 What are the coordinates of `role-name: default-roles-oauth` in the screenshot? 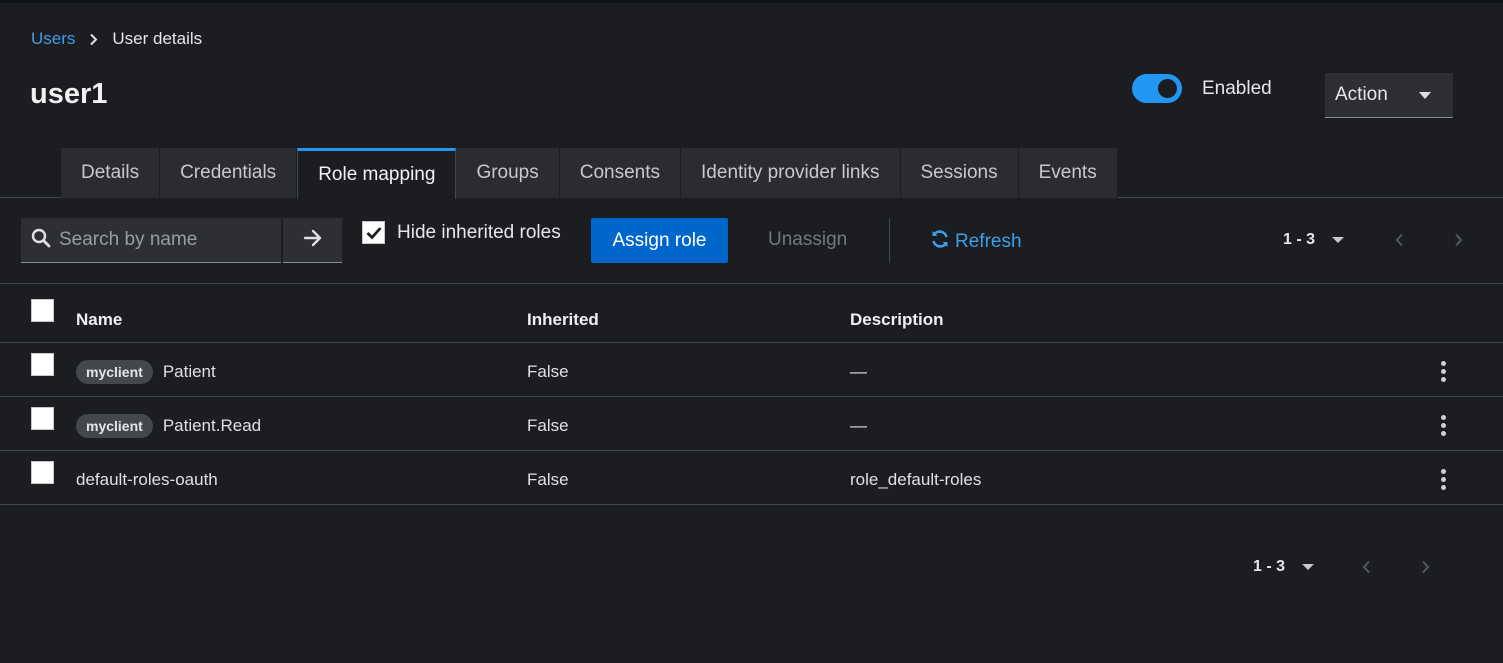 It's located at (147, 479).